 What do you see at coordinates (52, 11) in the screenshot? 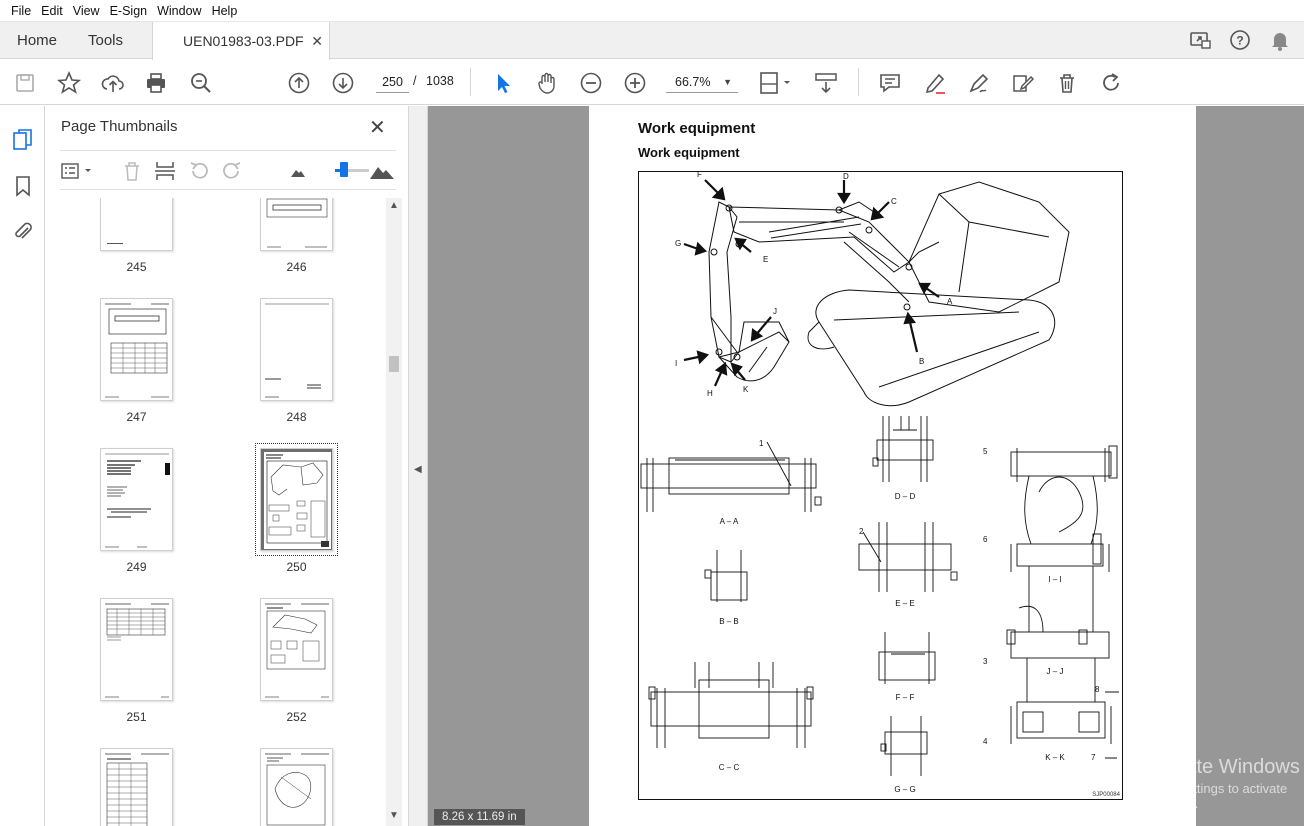
I see `menu-edit: Edit` at bounding box center [52, 11].